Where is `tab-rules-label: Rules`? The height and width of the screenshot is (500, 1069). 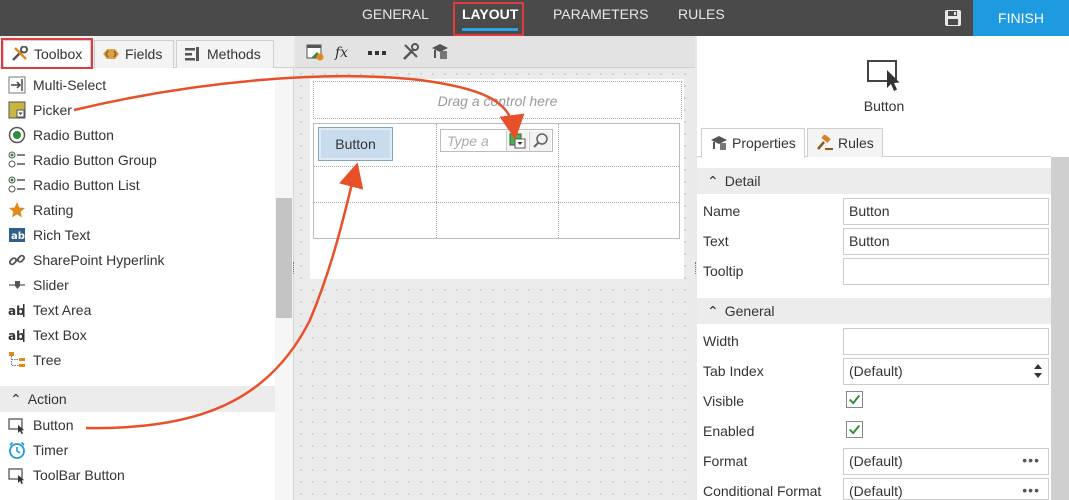 tab-rules-label: Rules is located at coordinates (856, 143).